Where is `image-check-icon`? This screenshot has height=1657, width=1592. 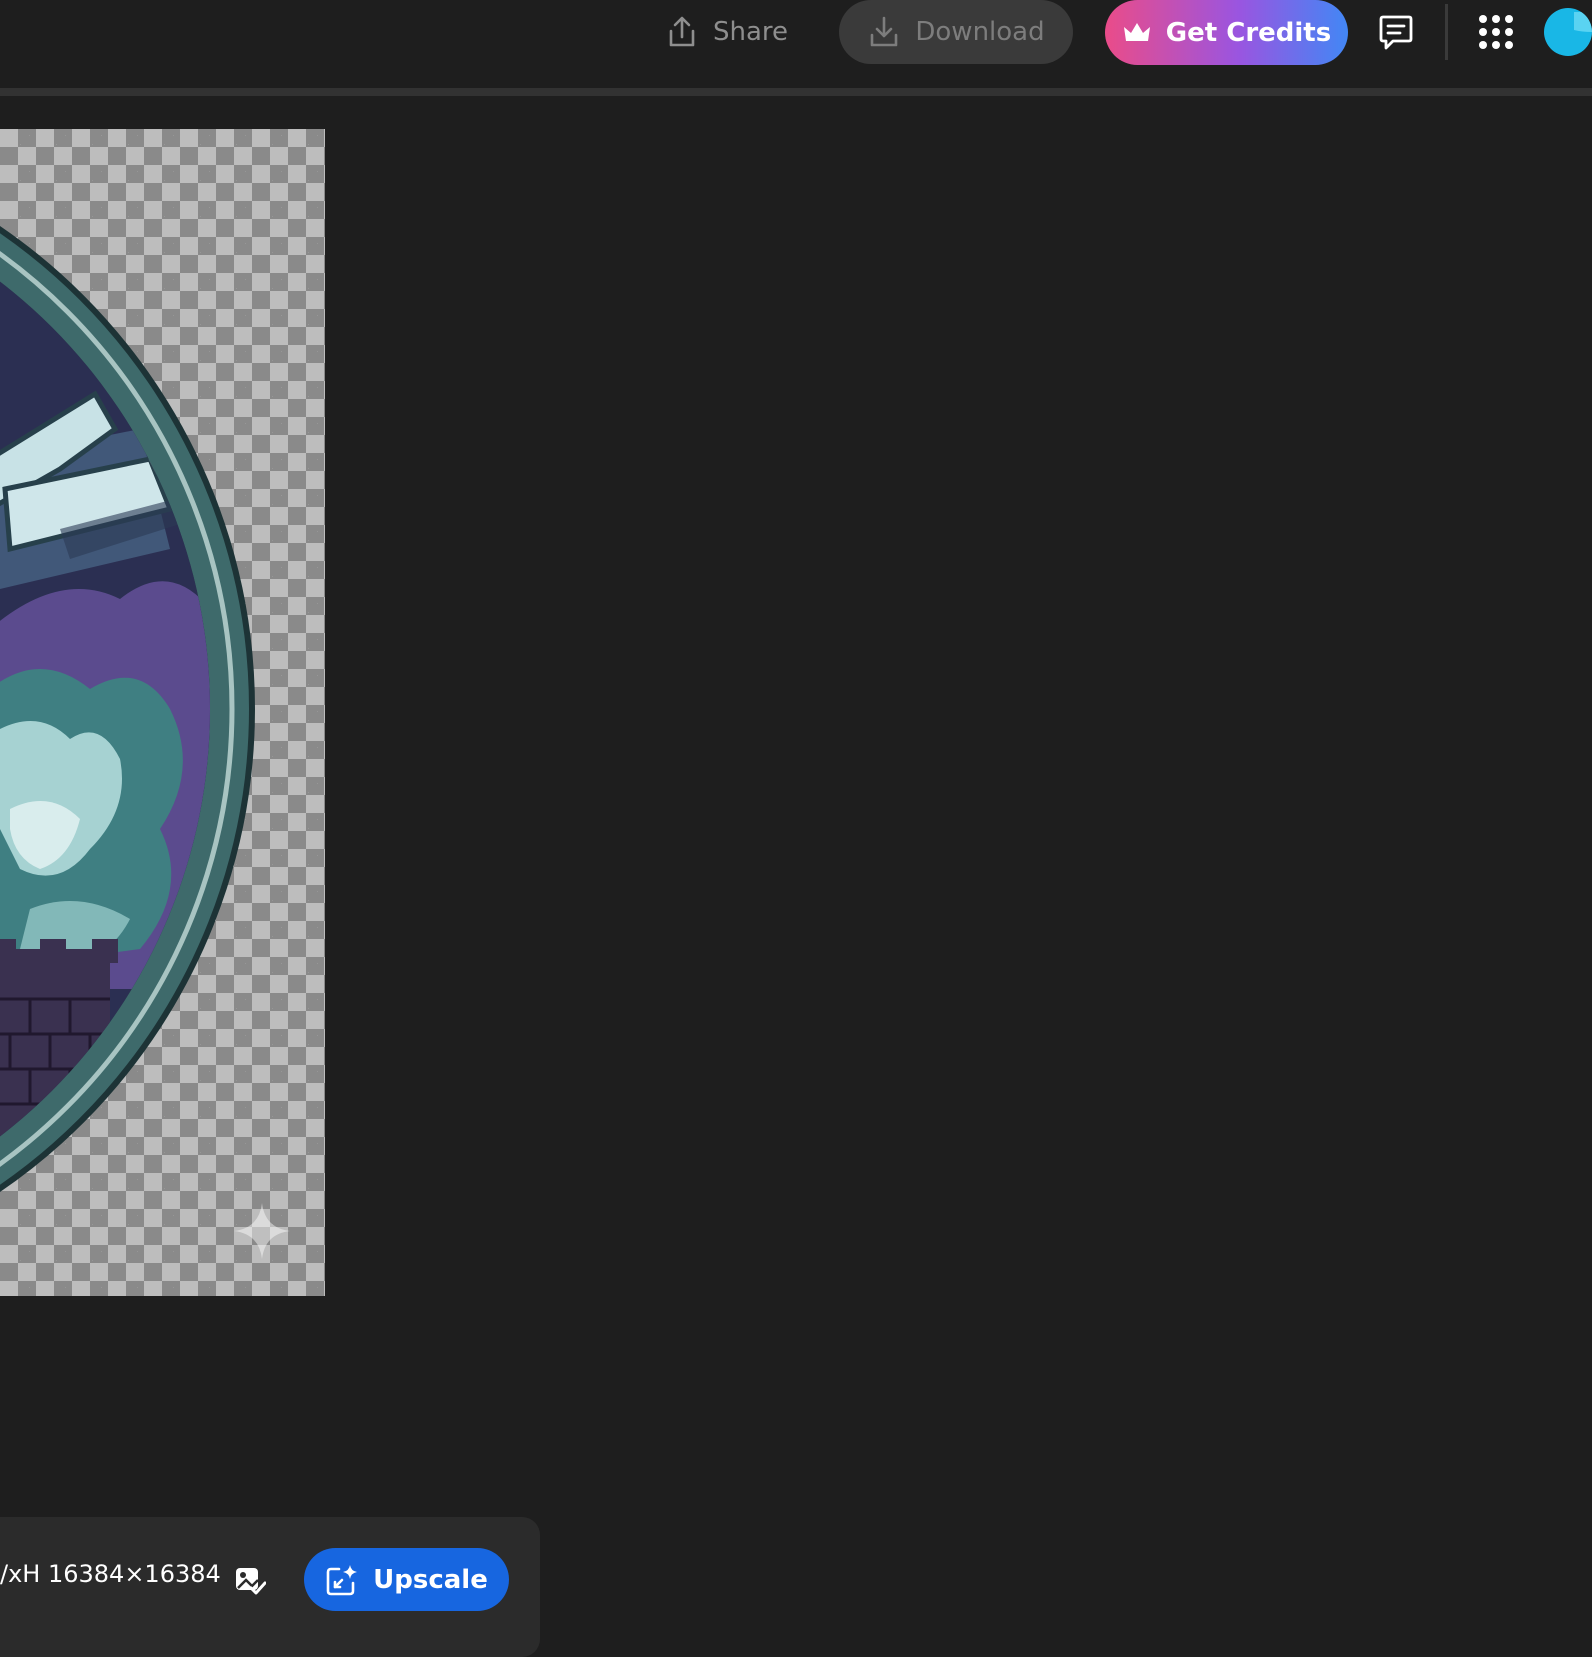 image-check-icon is located at coordinates (251, 1581).